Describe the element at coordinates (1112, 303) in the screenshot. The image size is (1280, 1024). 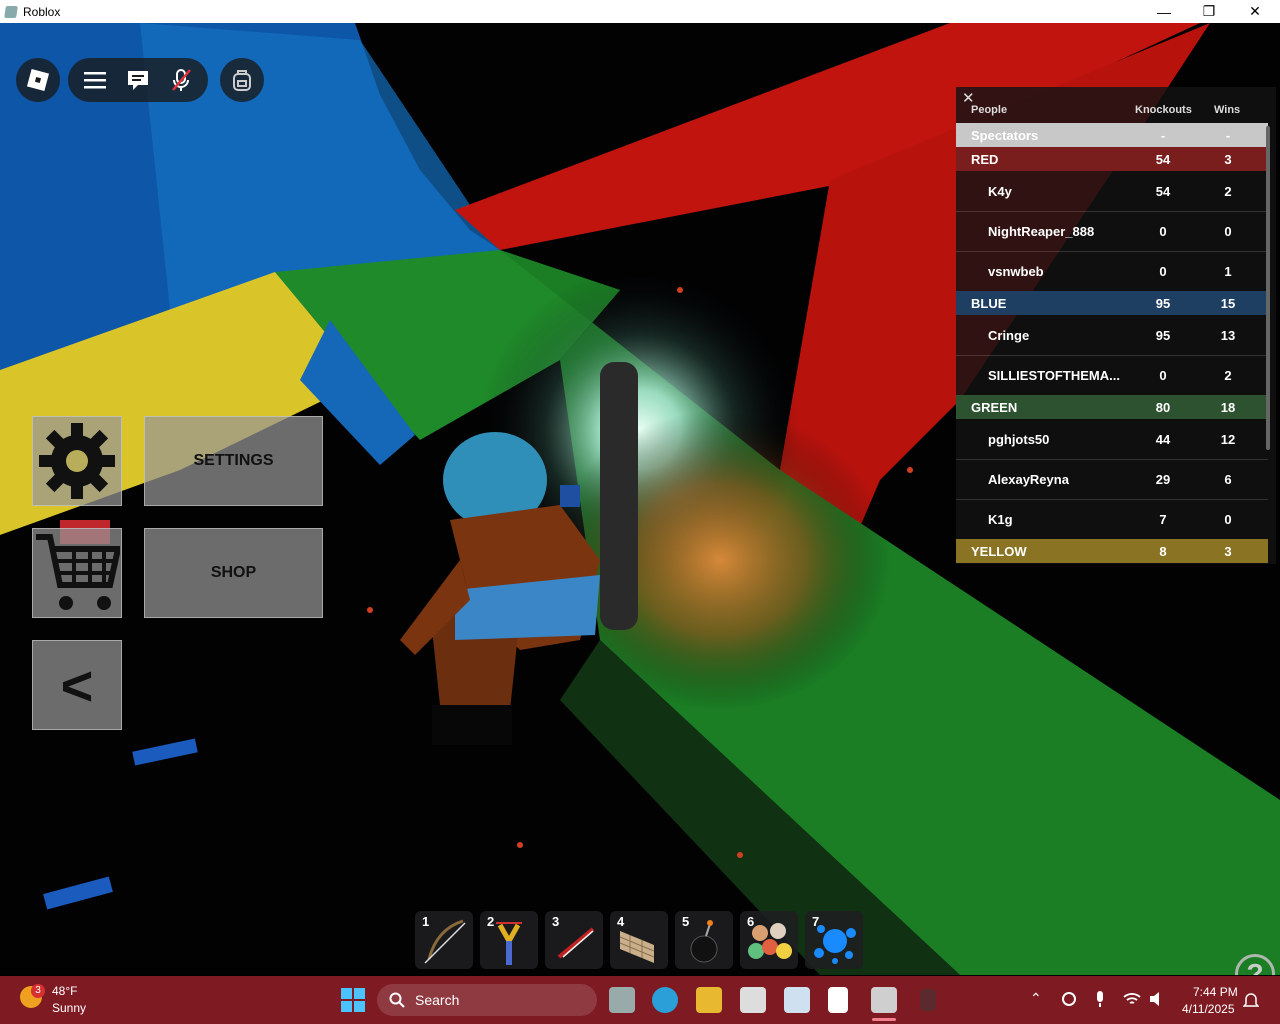
I see `team-row: BLUE 95 15` at that location.